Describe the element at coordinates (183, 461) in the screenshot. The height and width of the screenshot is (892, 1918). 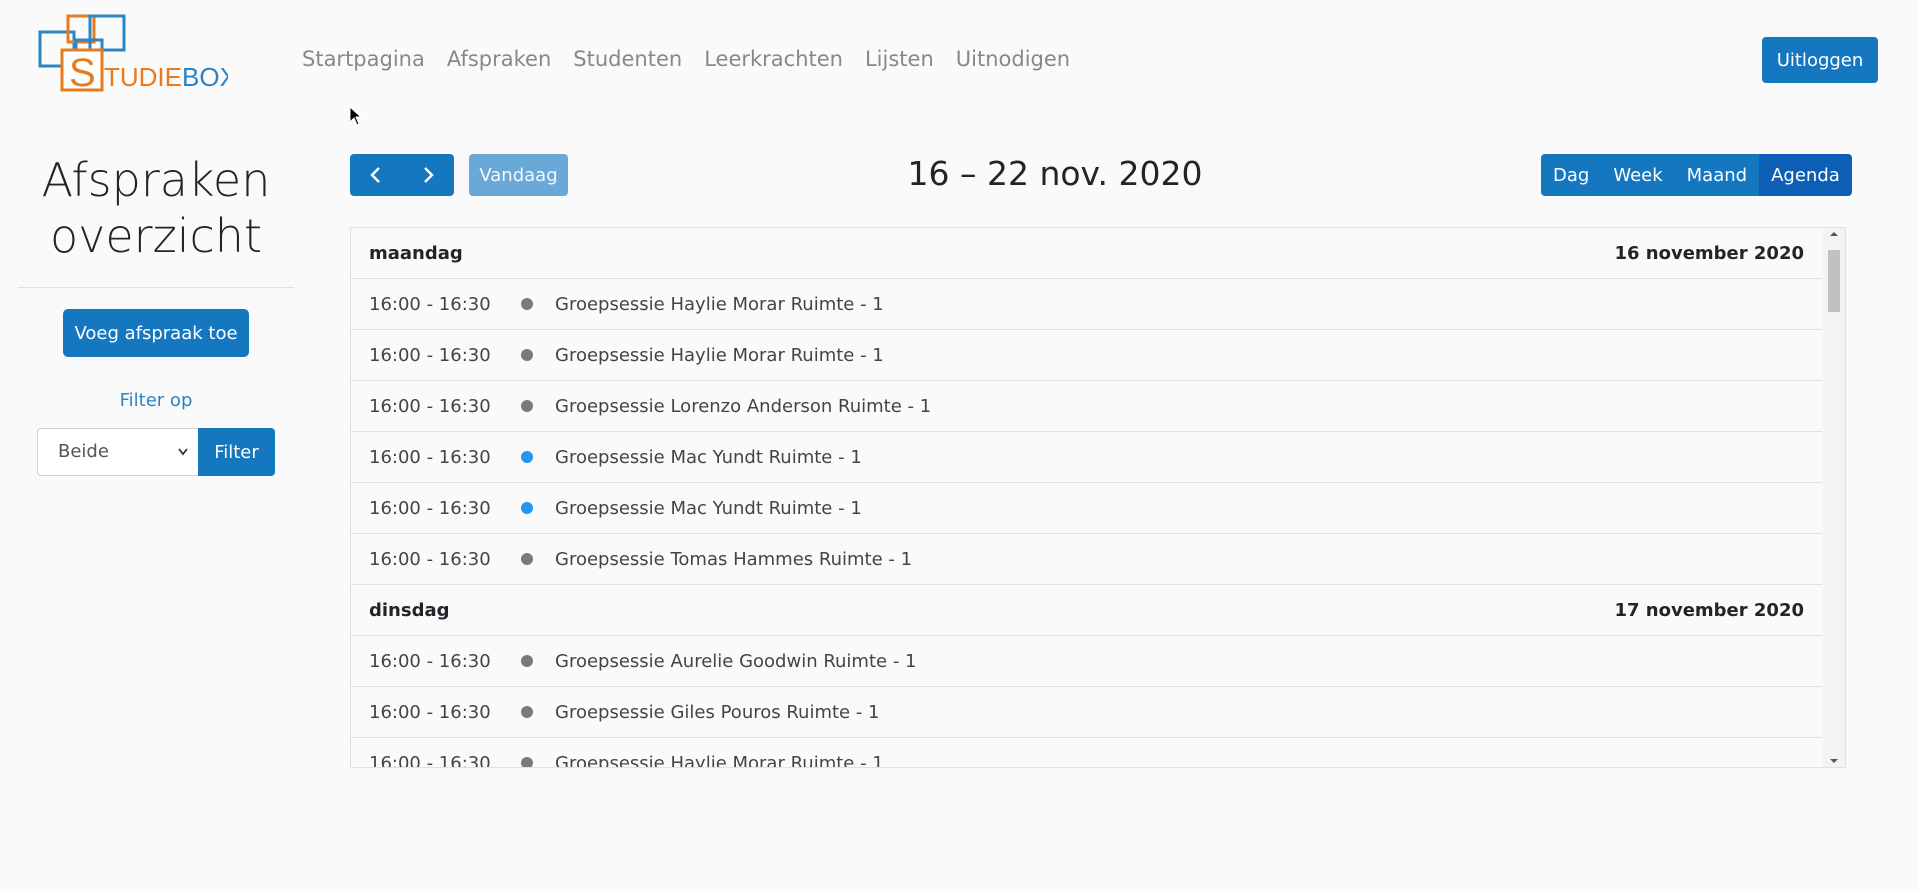
I see `chevron-down-icon` at that location.